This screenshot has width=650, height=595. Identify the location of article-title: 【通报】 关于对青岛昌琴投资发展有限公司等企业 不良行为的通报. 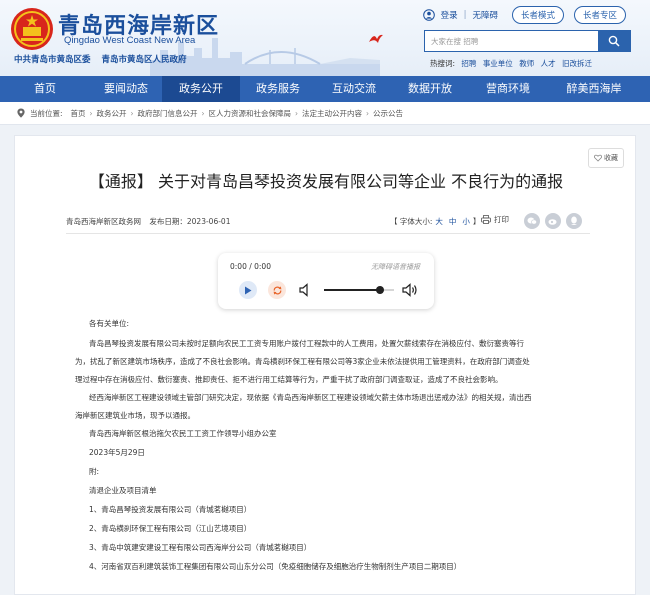
(326, 181).